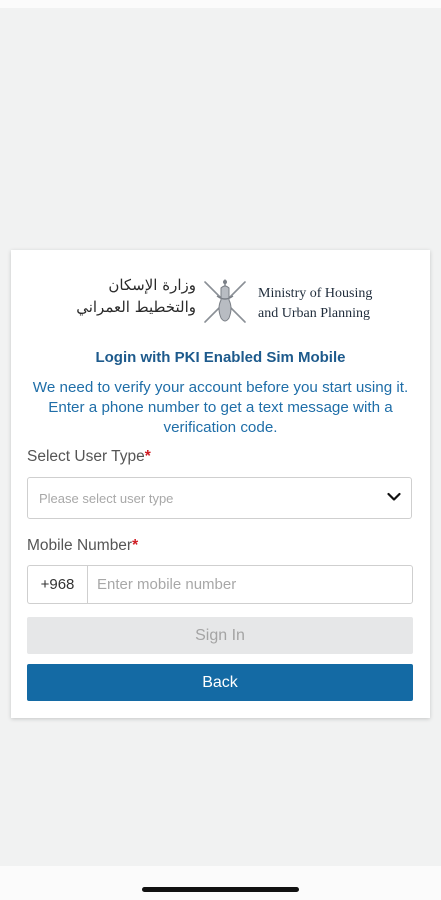  Describe the element at coordinates (152, 285) in the screenshot. I see `arabic-line-1: وزارة الإسكان` at that location.